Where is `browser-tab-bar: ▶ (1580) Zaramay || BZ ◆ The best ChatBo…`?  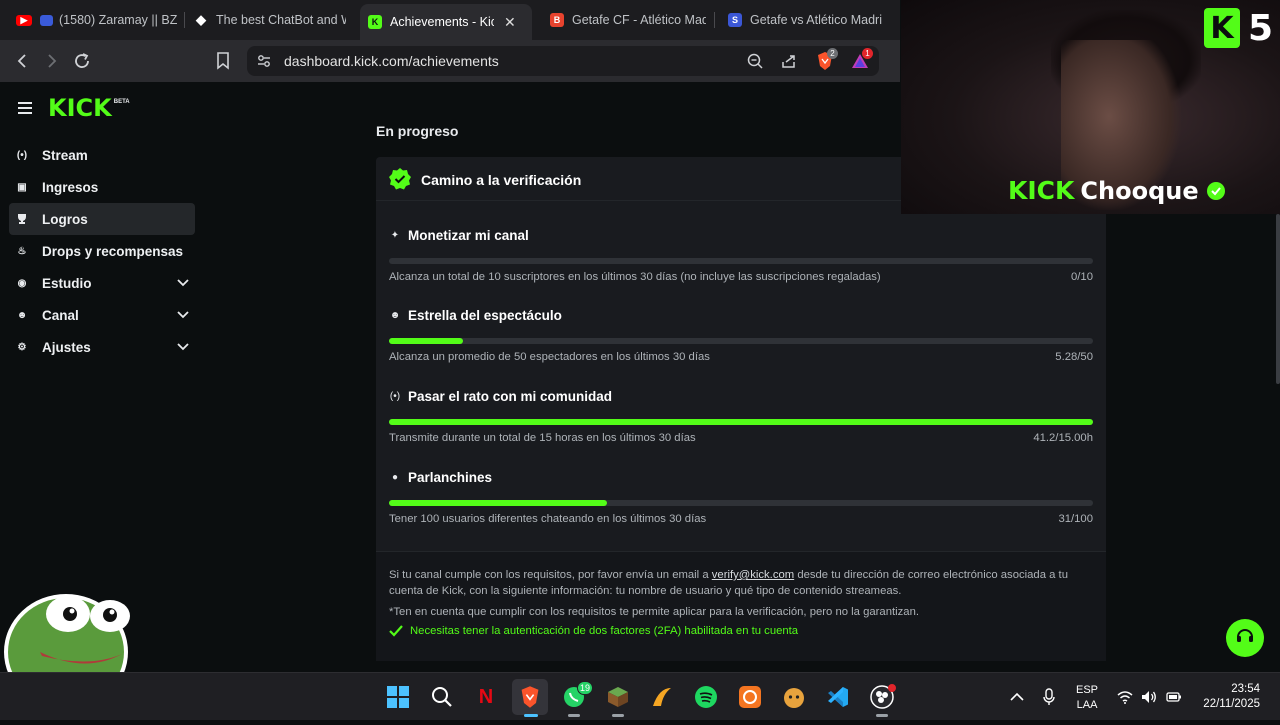 browser-tab-bar: ▶ (1580) Zaramay || BZ ◆ The best ChatBo… is located at coordinates (450, 20).